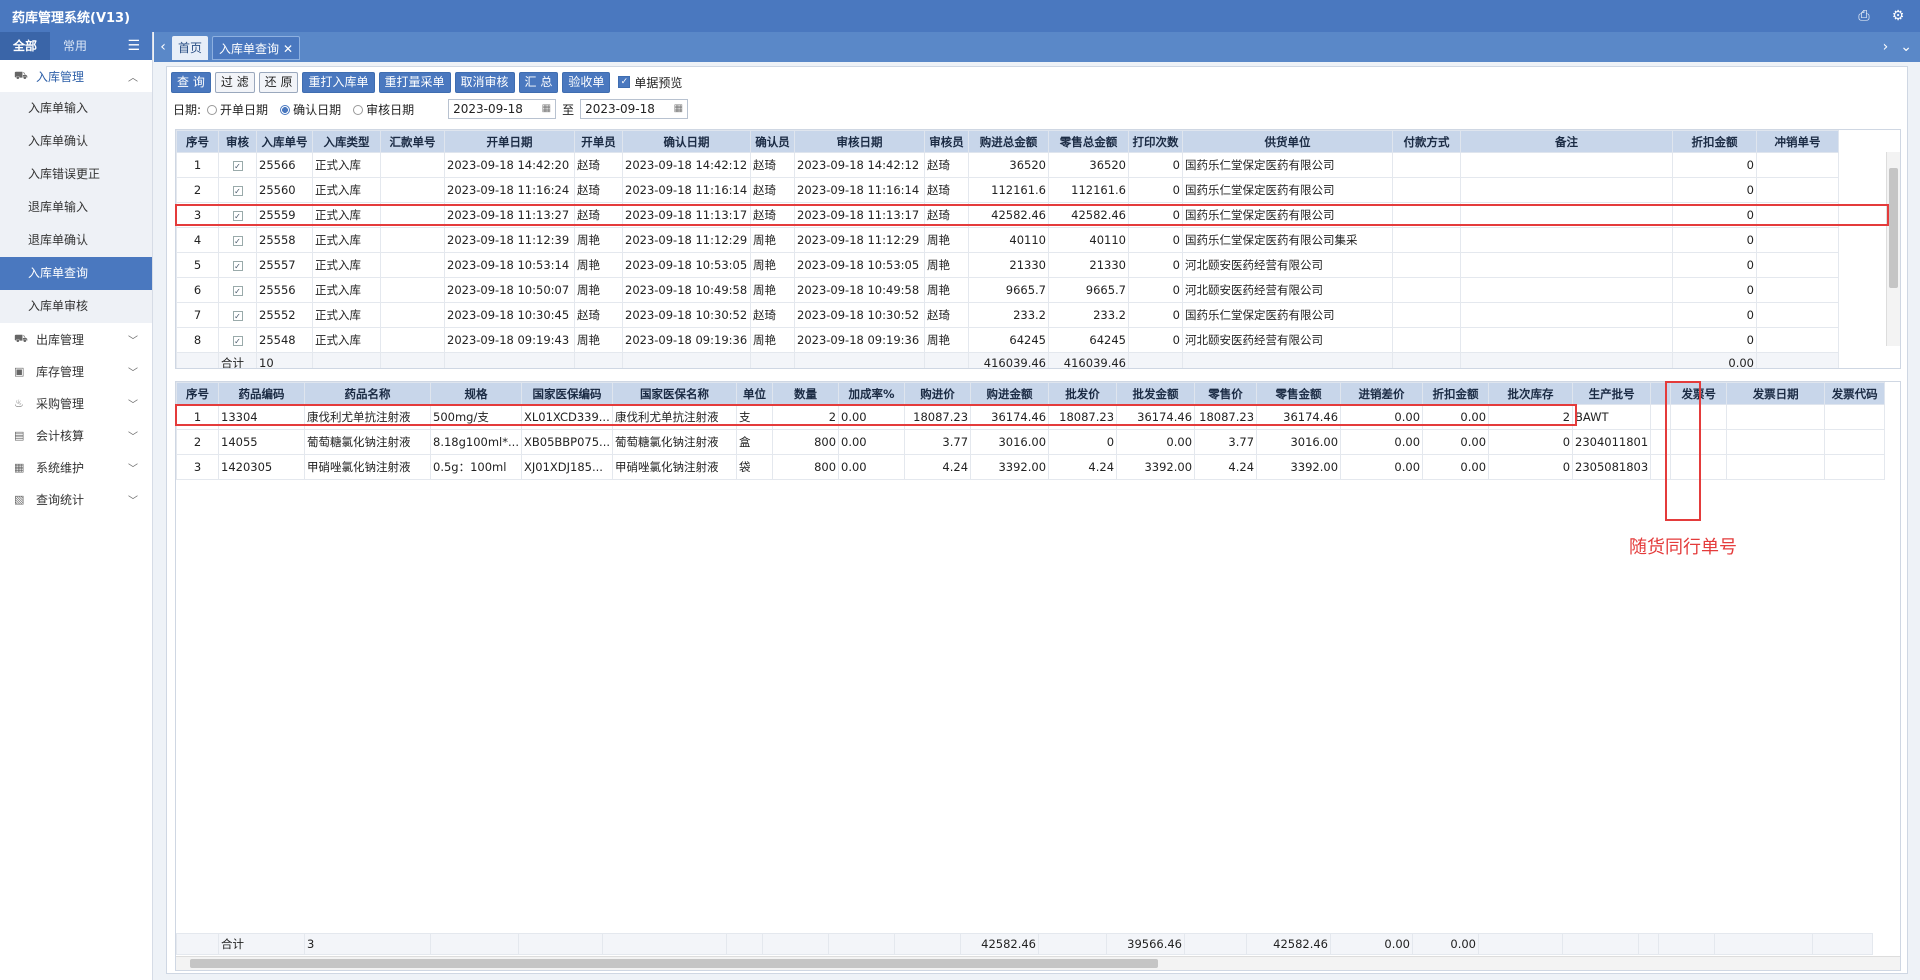 This screenshot has height=980, width=1920. I want to click on radio-review-date: 审核日期, so click(383, 109).